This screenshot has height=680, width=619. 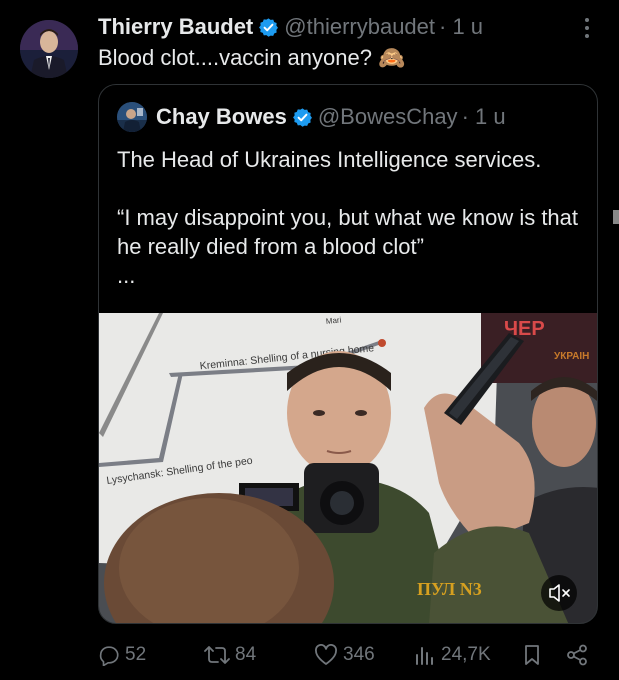 I want to click on channel-sub: УКРАІН, so click(x=571, y=356).